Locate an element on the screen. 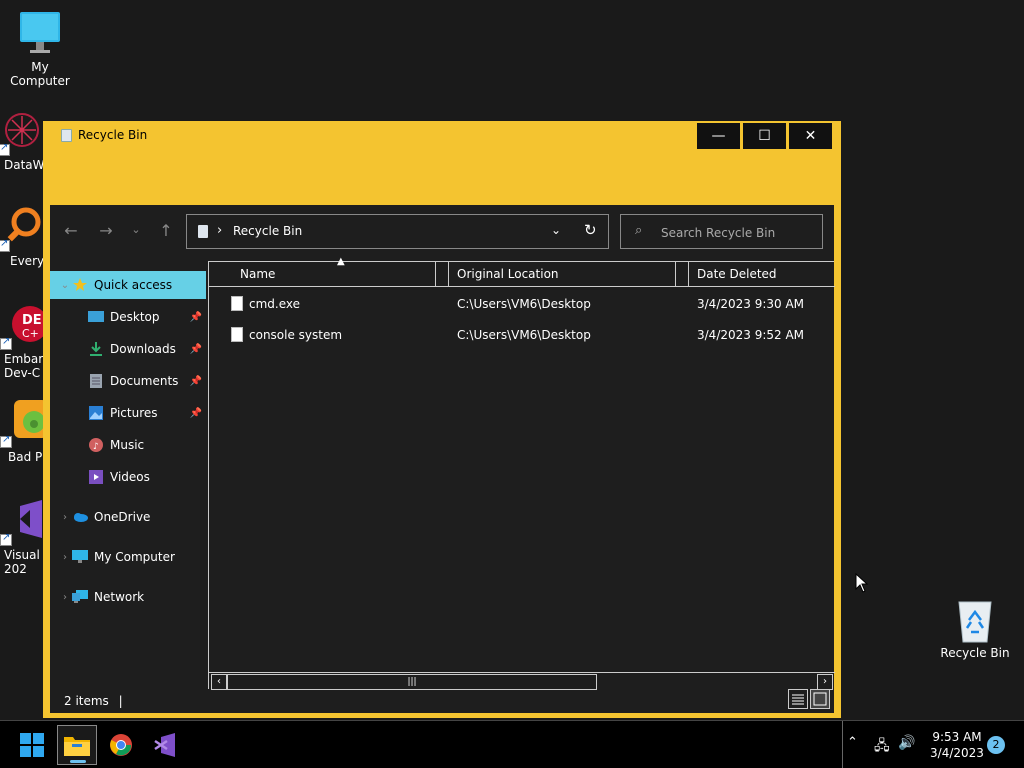 This screenshot has height=768, width=1024. large-icons-view-button is located at coordinates (820, 699).